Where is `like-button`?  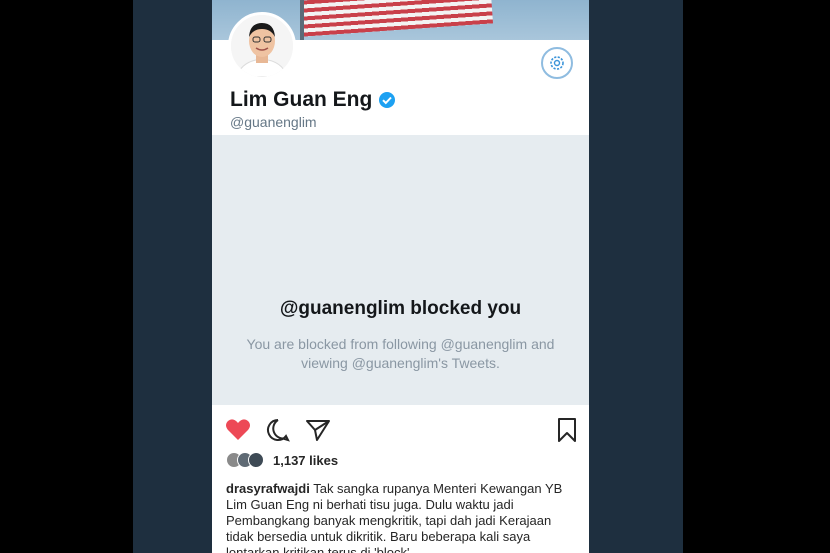 like-button is located at coordinates (238, 430).